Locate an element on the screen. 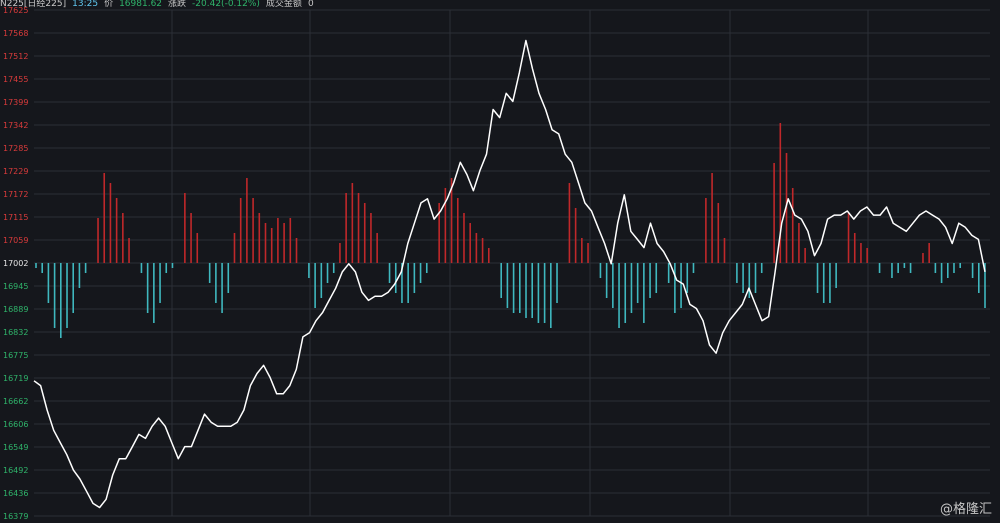 The height and width of the screenshot is (523, 1000). y-tick-label: 17568 is located at coordinates (15, 33).